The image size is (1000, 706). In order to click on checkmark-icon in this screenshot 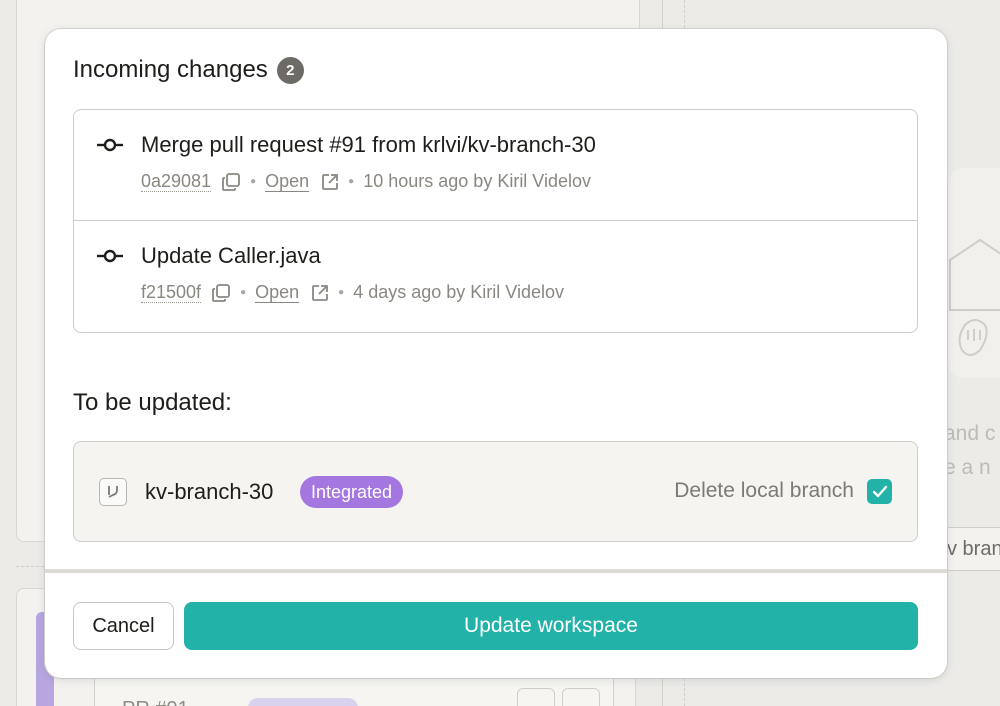, I will do `click(879, 491)`.